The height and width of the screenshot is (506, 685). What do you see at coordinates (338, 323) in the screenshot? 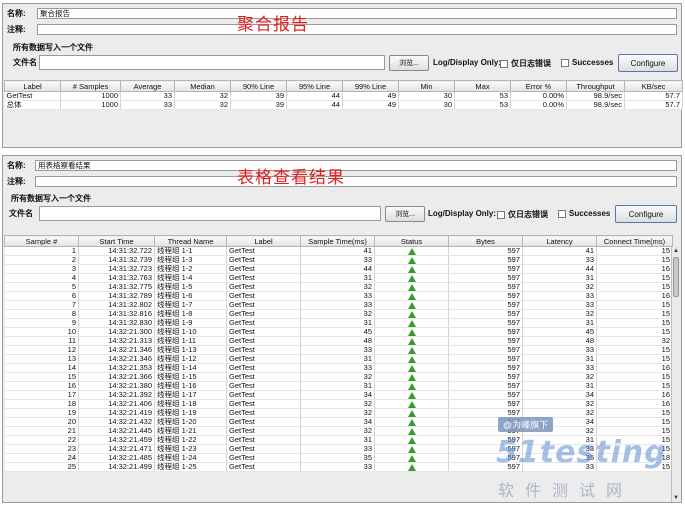
I see `table-row: 9 14:31:32.830 线程组 1-9 GetTest 31 597 31 15` at bounding box center [338, 323].